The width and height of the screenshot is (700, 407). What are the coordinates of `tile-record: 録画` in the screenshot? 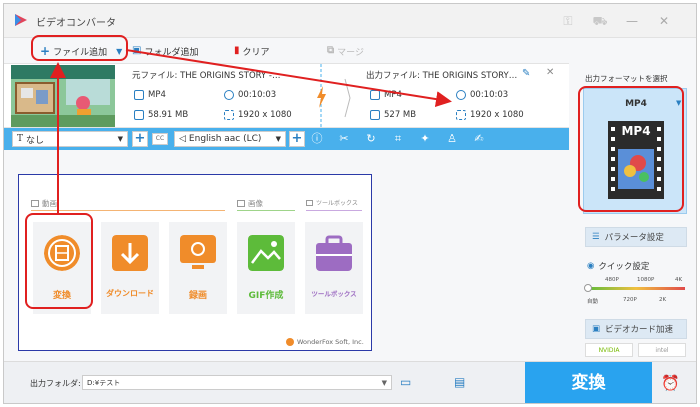 It's located at (198, 268).